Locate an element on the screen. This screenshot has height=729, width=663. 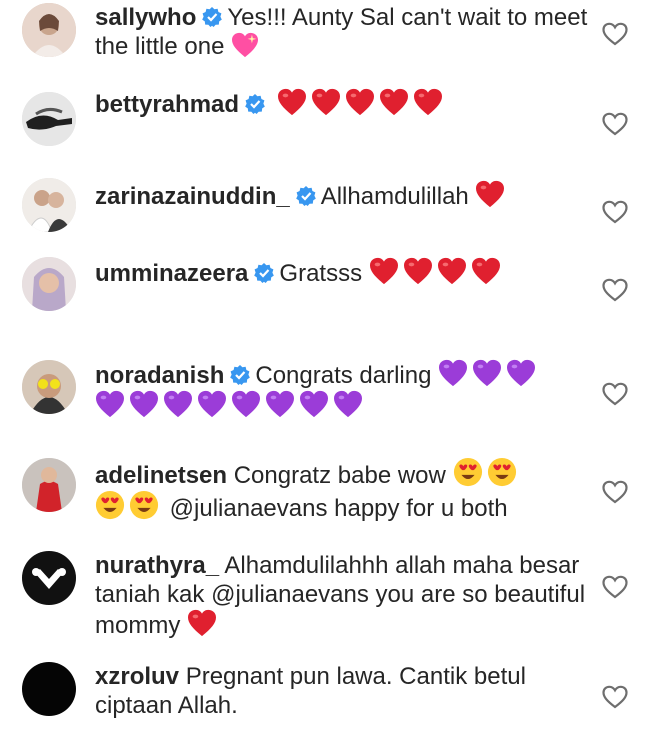
username: bettyrahmad is located at coordinates (167, 104).